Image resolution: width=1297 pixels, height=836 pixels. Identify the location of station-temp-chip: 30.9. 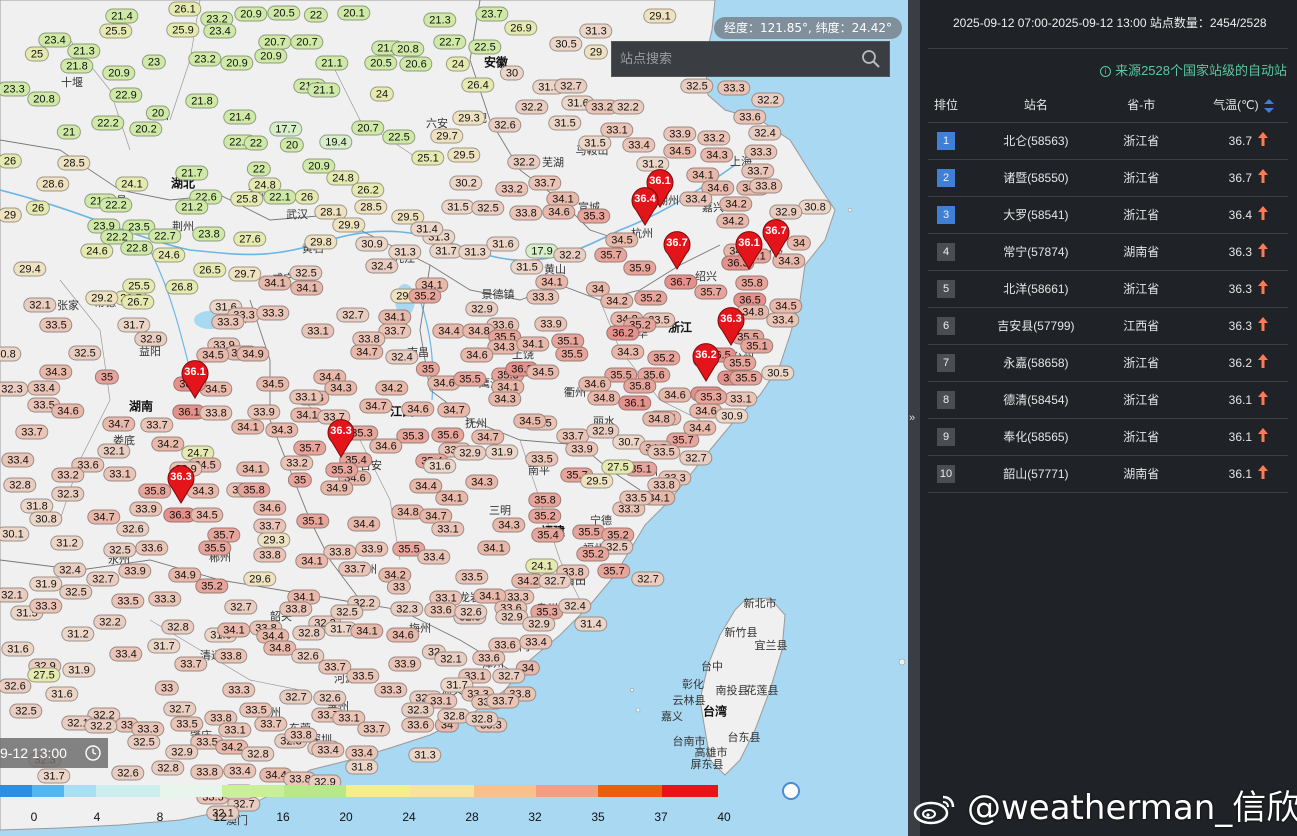
(372, 244).